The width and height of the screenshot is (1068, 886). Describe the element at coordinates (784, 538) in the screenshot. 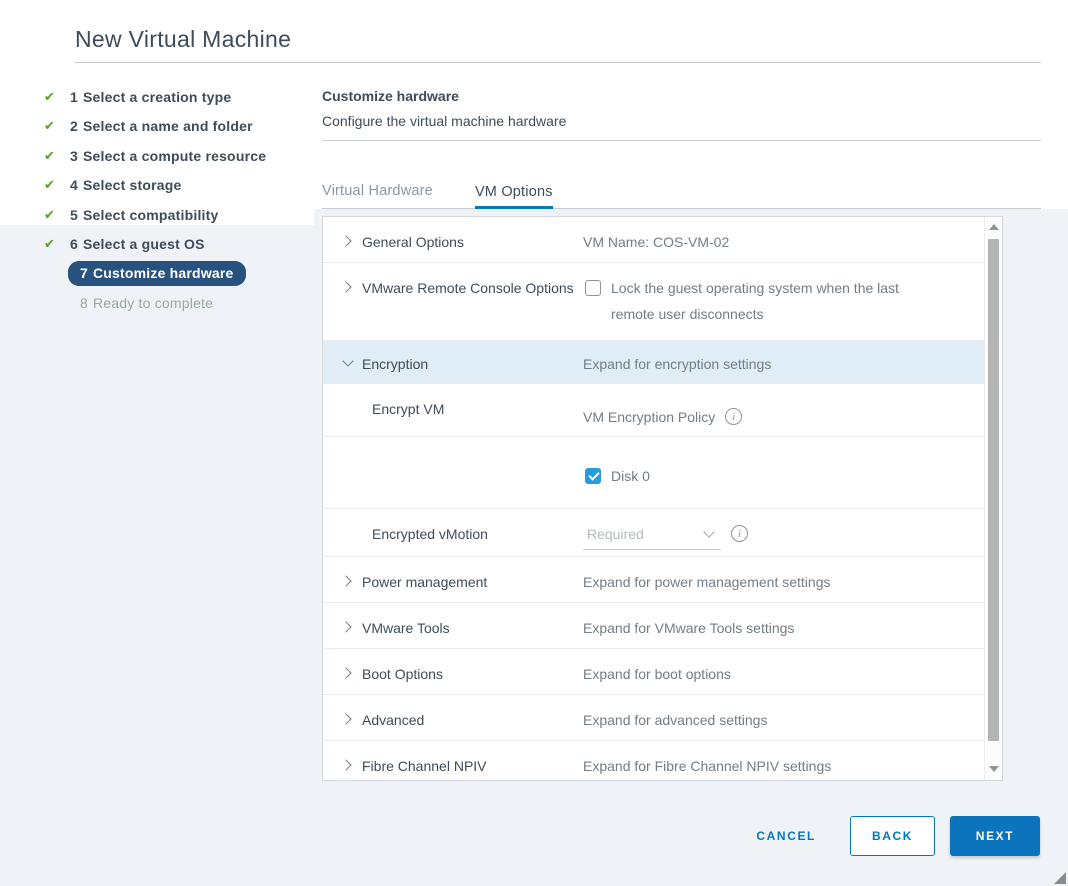

I see `row-value-cell: Required i` at that location.